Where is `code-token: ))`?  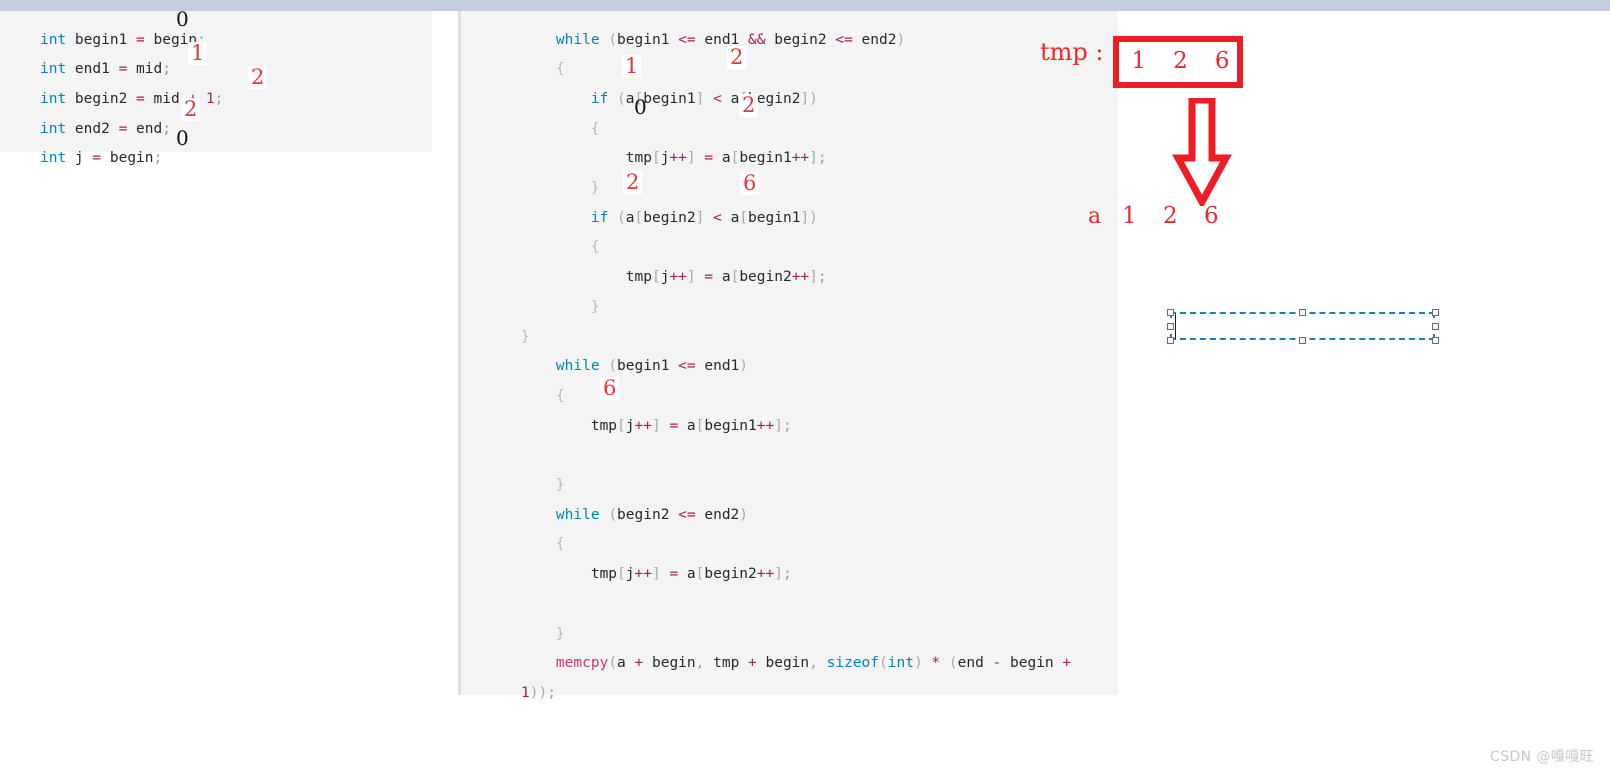
code-token: )) is located at coordinates (538, 692).